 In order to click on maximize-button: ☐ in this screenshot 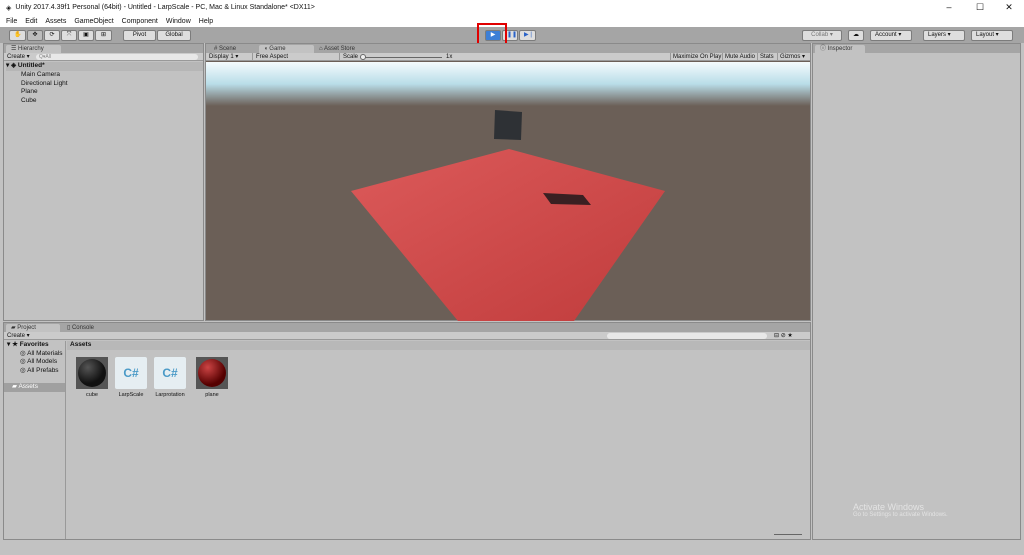, I will do `click(980, 7)`.